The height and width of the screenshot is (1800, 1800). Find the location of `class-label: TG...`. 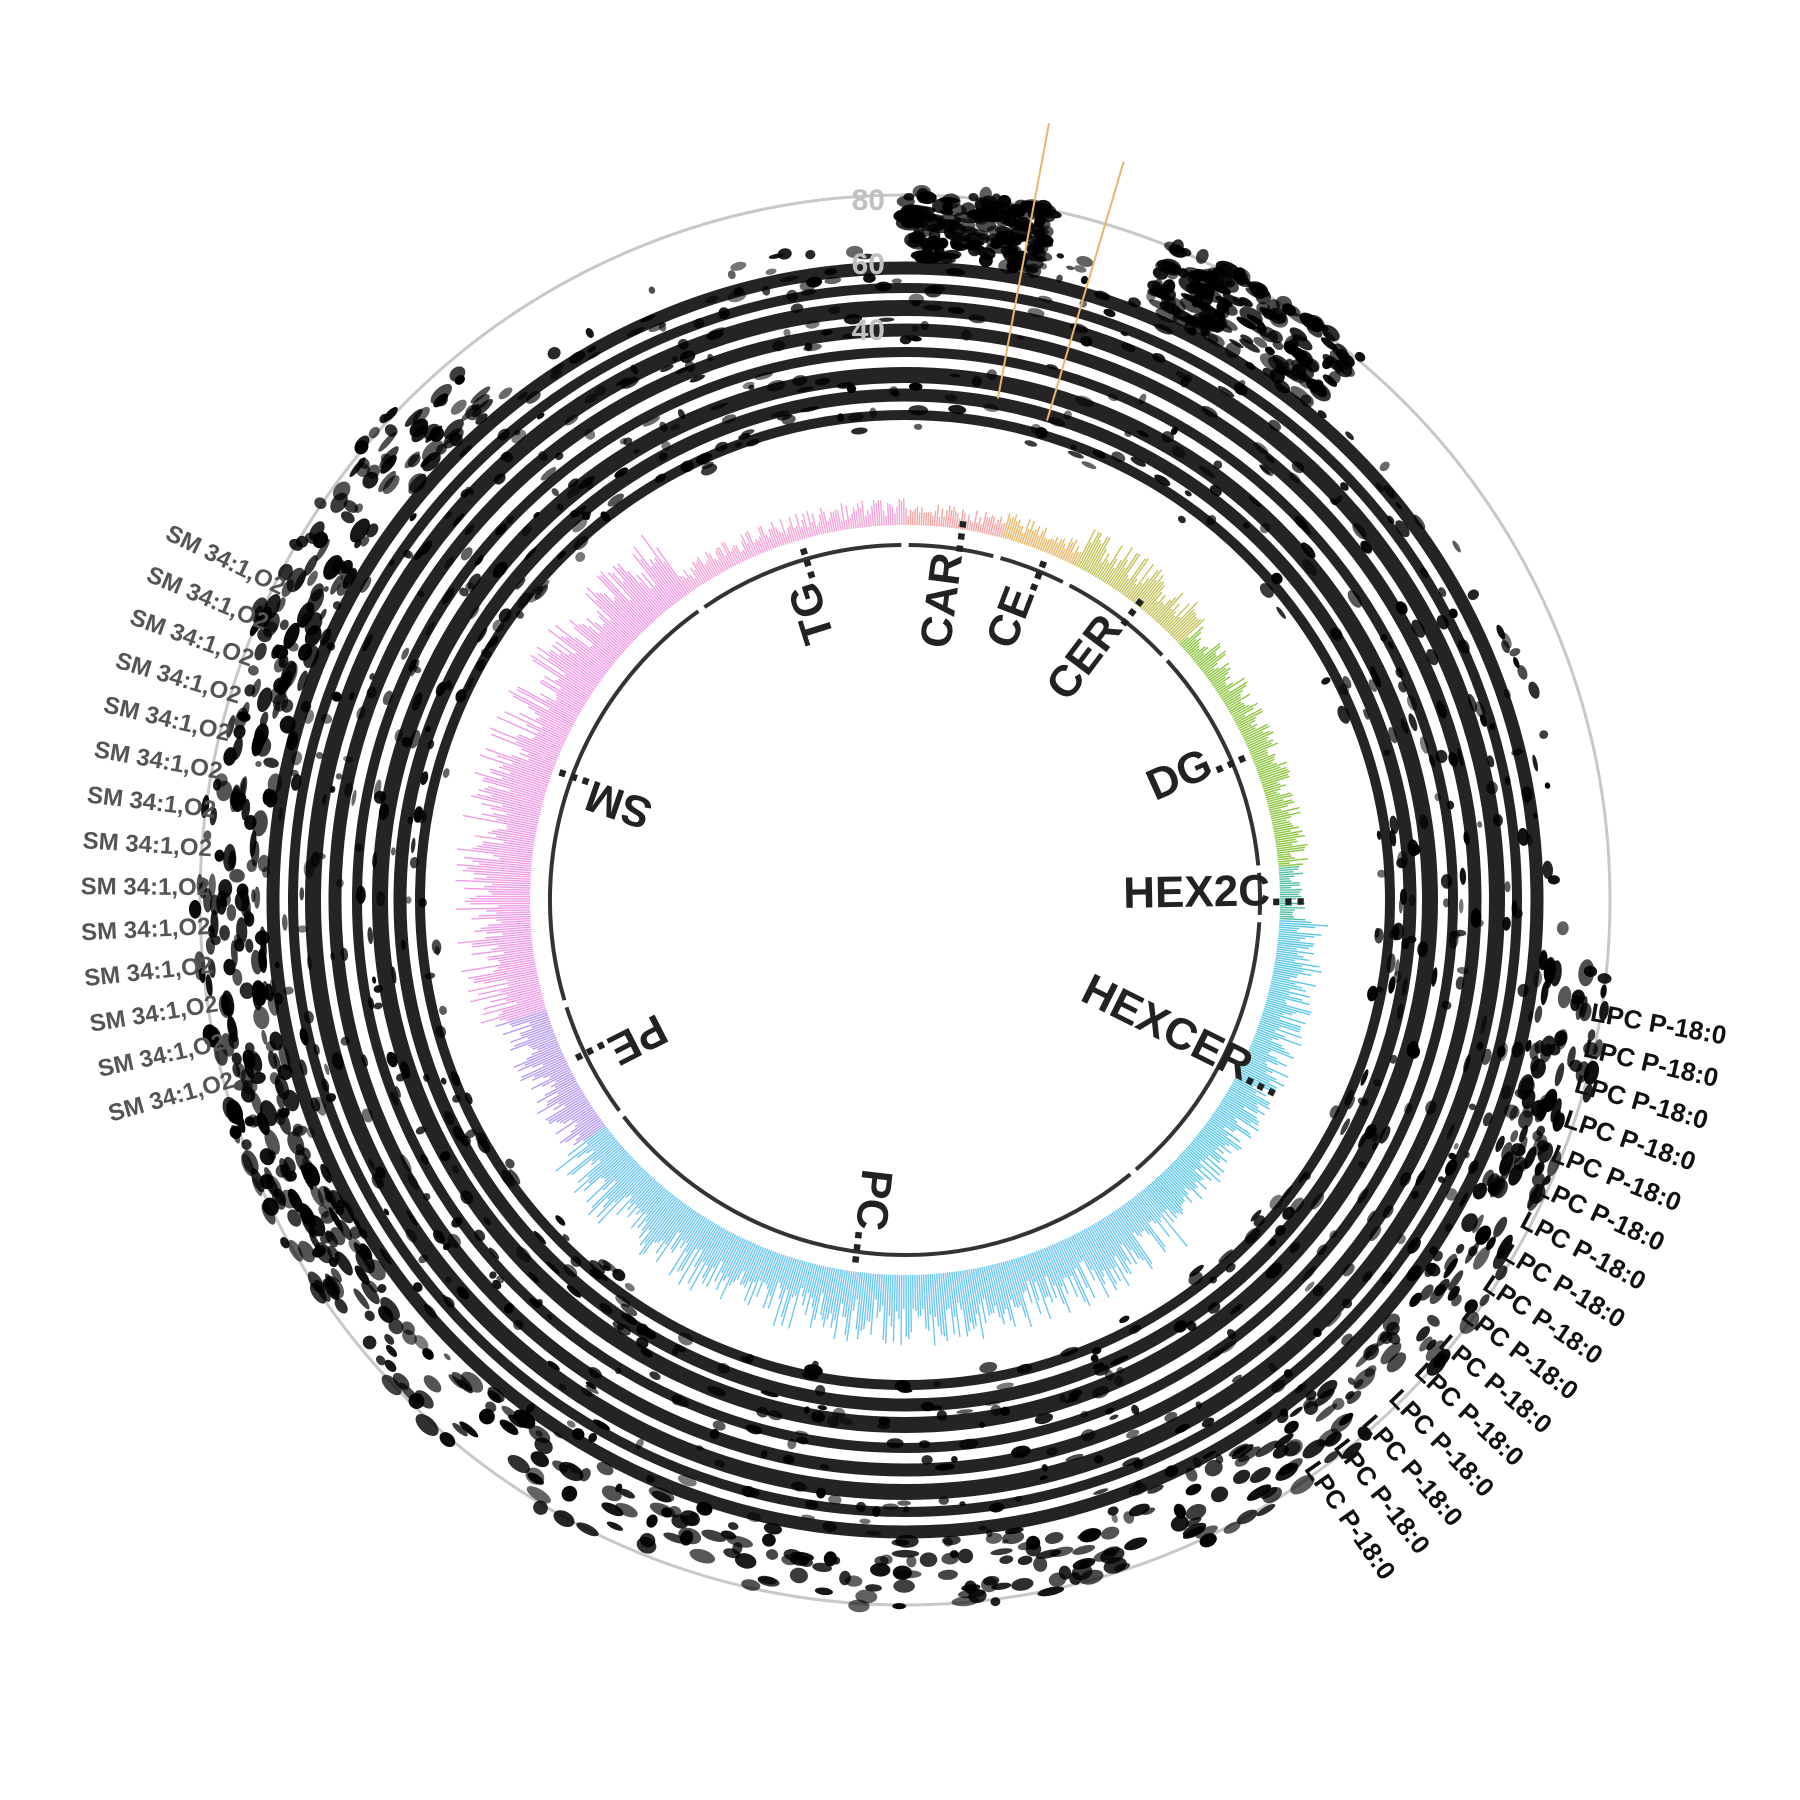

class-label: TG... is located at coordinates (806, 596).